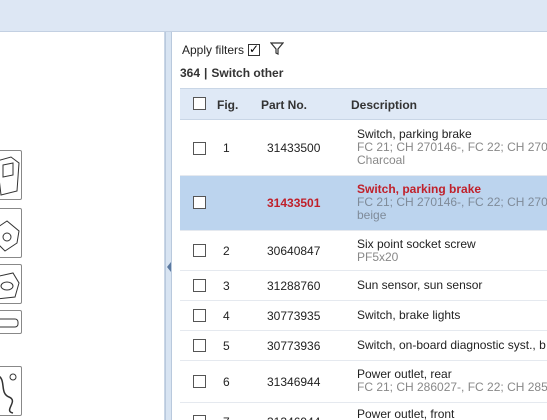  I want to click on row-description-main: Power outlet, front, so click(406, 414).